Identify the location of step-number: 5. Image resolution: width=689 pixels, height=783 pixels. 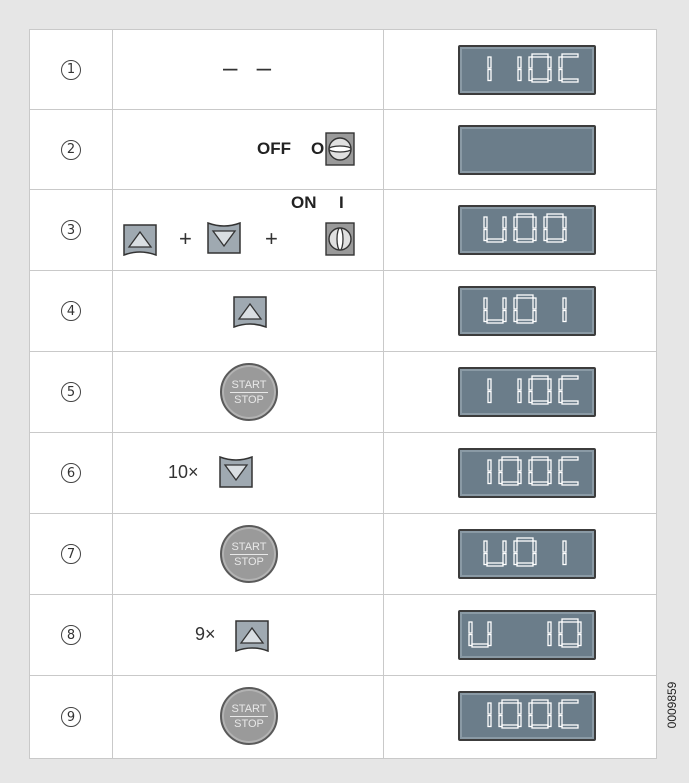
(71, 392).